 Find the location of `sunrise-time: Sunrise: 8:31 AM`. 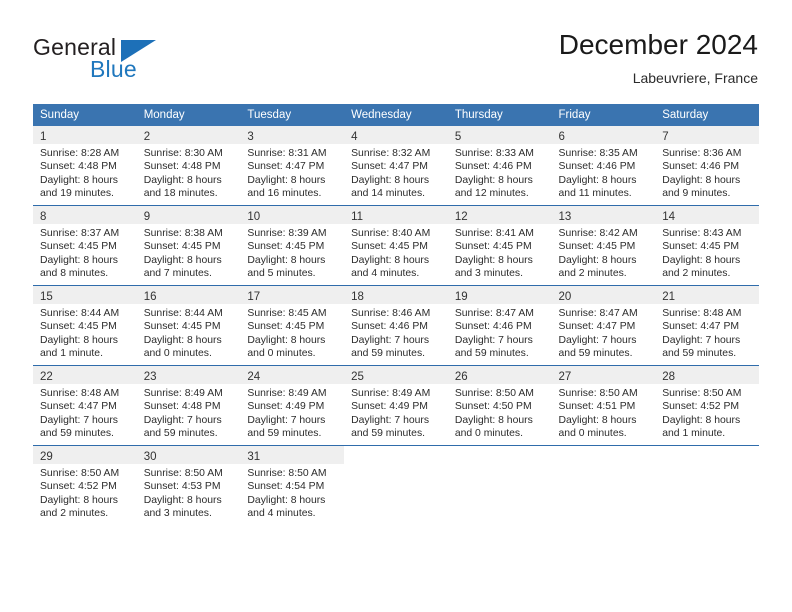

sunrise-time: Sunrise: 8:31 AM is located at coordinates (287, 153).